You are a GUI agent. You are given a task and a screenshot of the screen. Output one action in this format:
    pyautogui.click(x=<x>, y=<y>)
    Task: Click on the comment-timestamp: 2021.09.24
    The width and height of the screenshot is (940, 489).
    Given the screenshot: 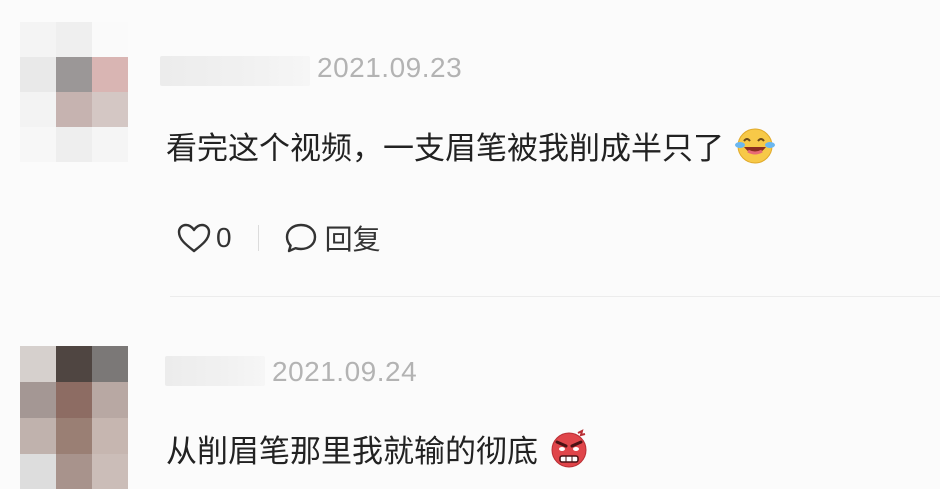 What is the action you would take?
    pyautogui.click(x=345, y=371)
    